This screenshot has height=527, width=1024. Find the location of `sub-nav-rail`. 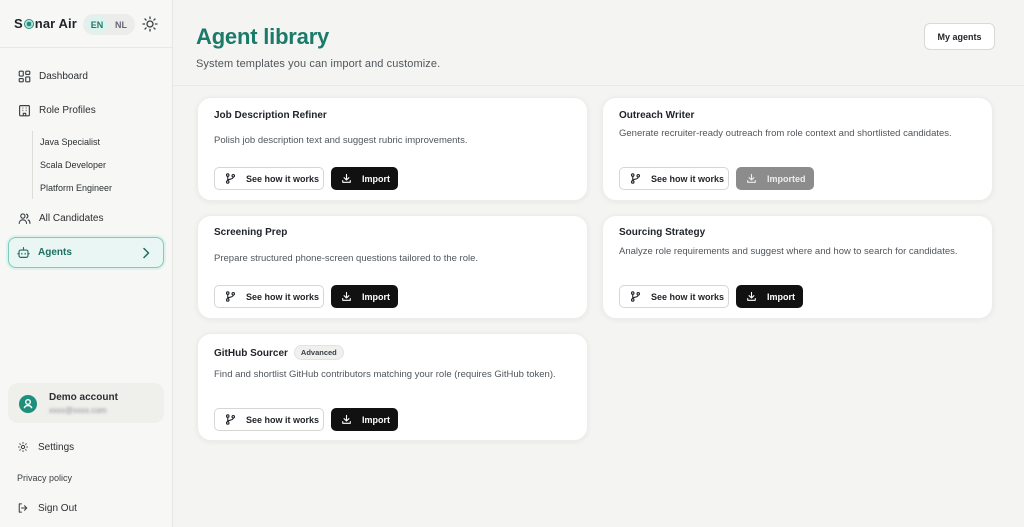

sub-nav-rail is located at coordinates (32, 165).